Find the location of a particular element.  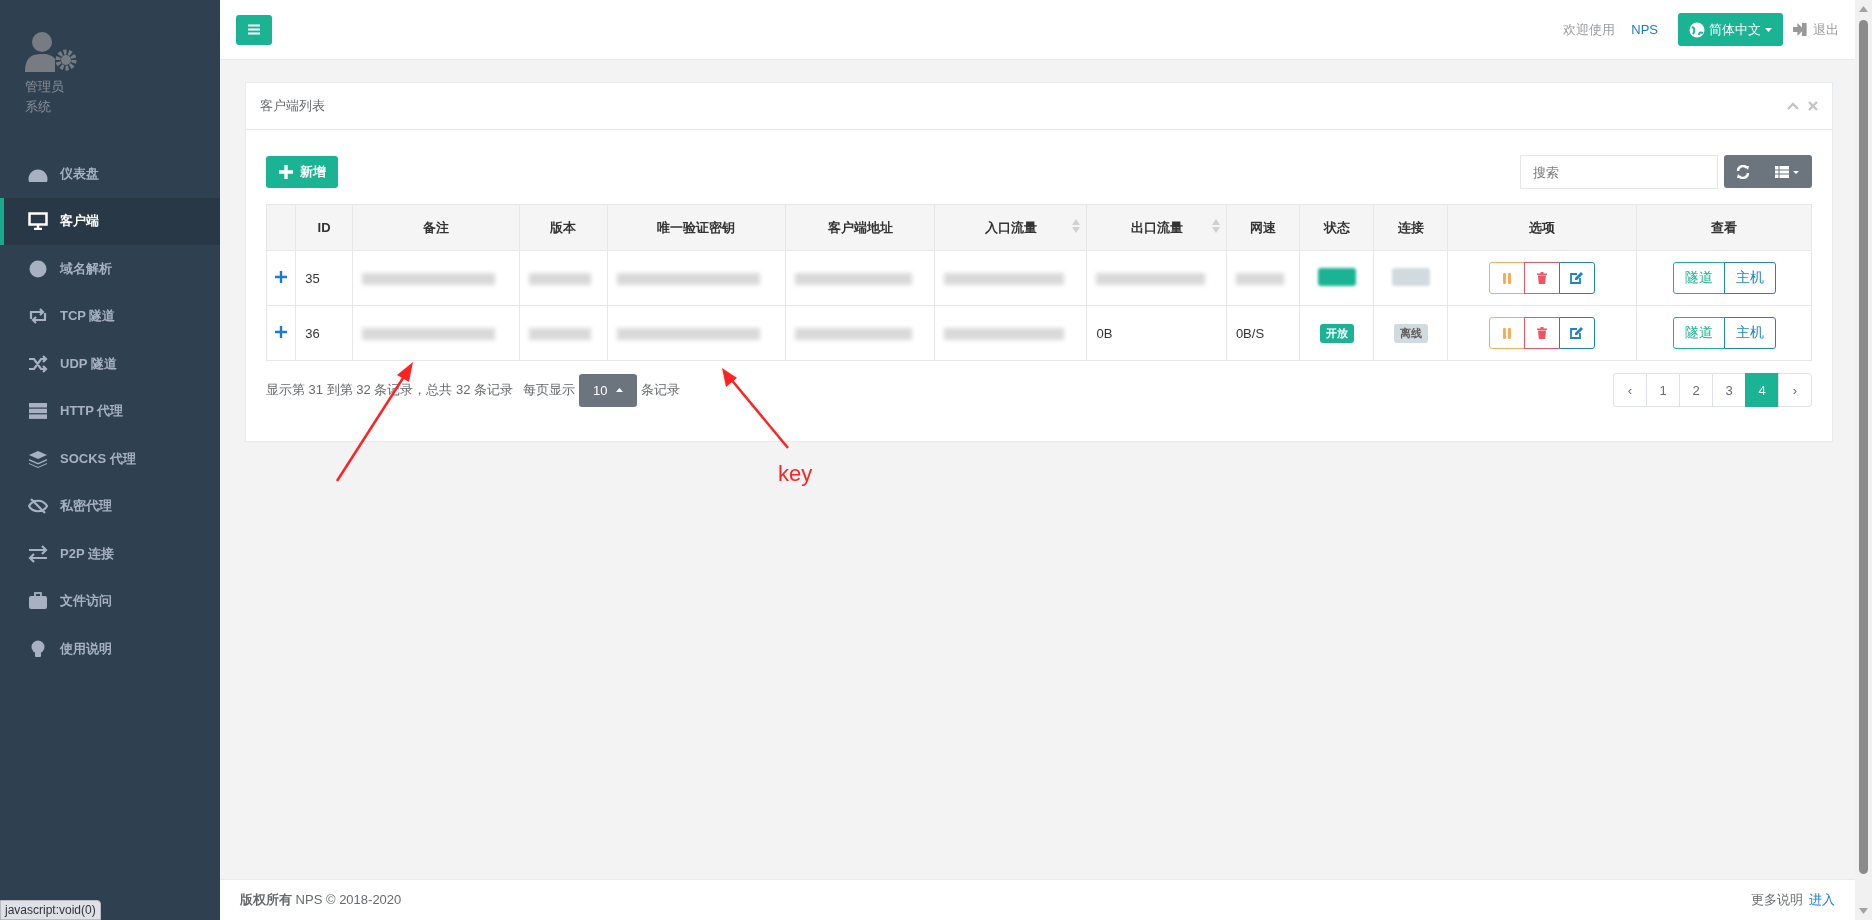

refresh-button is located at coordinates (1743, 171).